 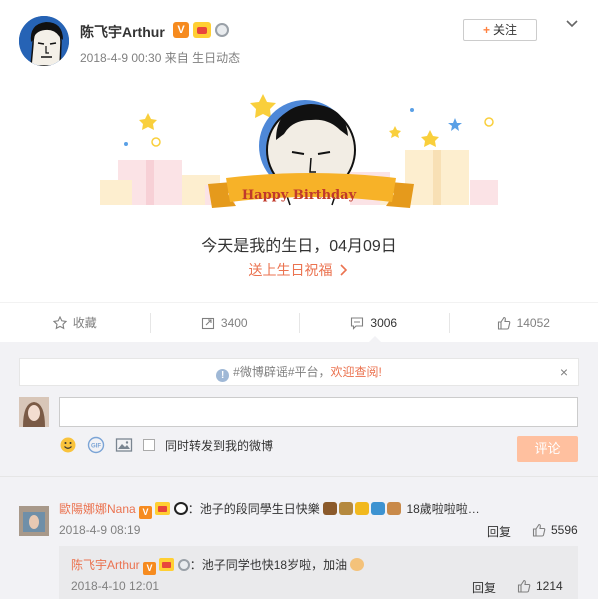 What do you see at coordinates (84, 323) in the screenshot?
I see `favorite-label: 收藏` at bounding box center [84, 323].